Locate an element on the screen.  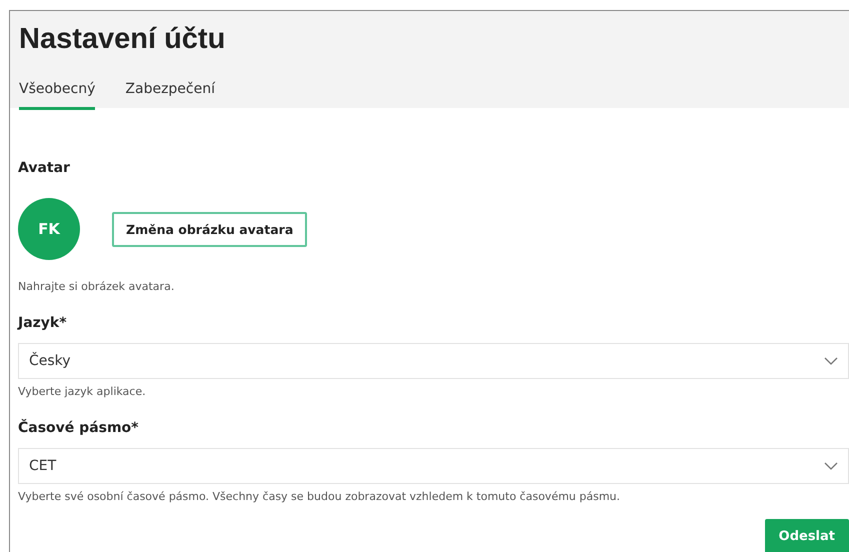
tab: Všeobecný is located at coordinates (57, 91).